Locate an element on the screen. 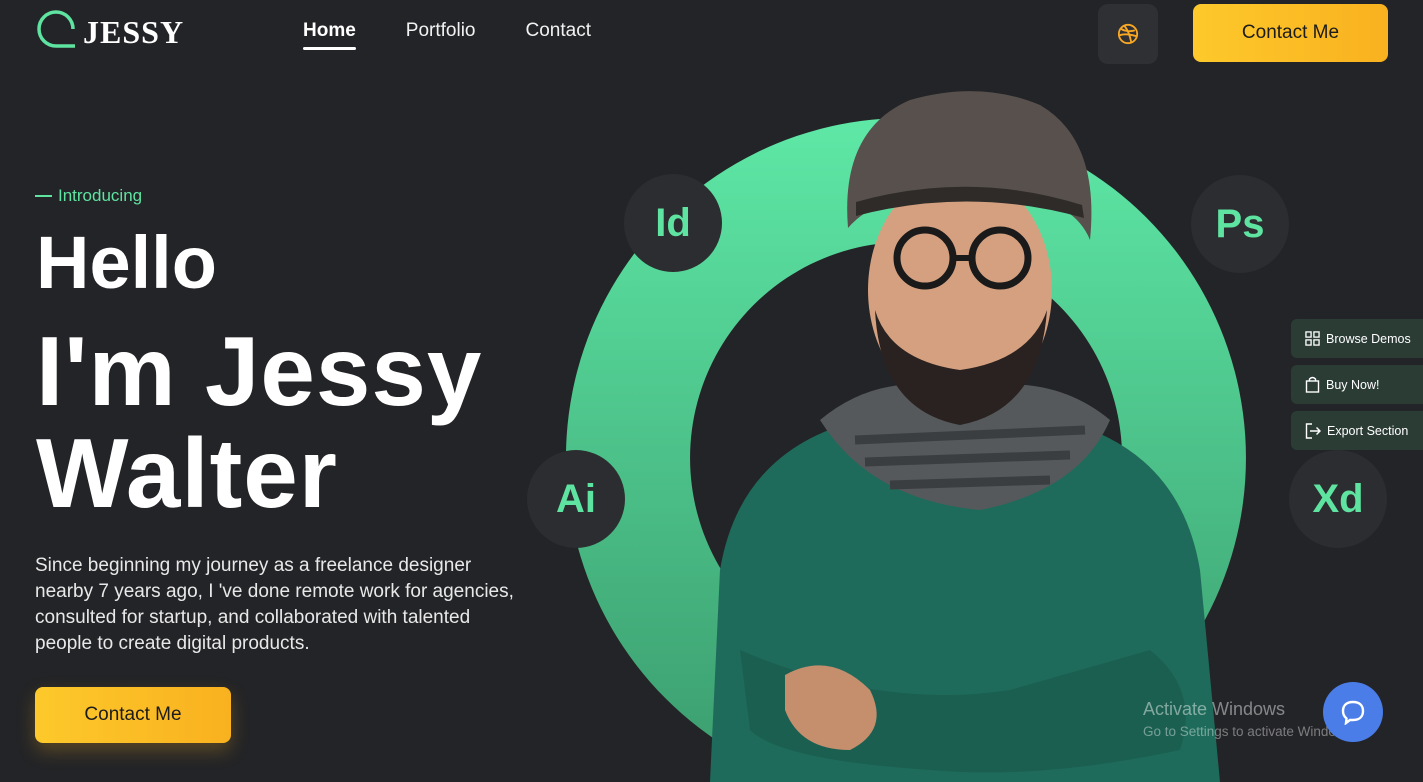  dribbble-button is located at coordinates (1128, 34).